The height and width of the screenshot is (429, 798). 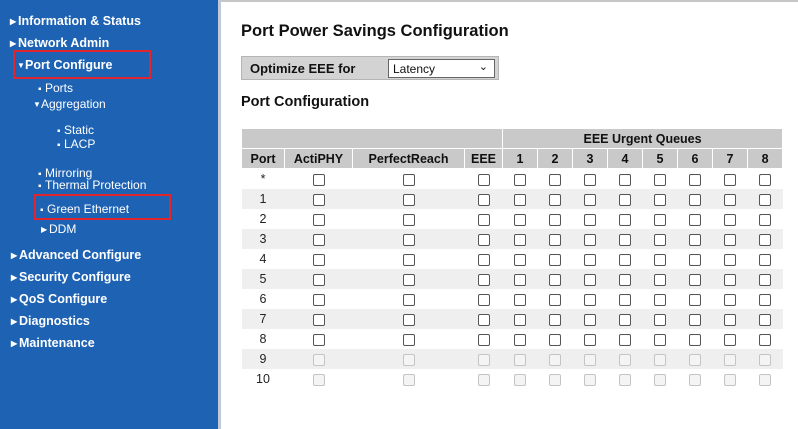 I want to click on nav-network-admin: ▶ Network Admin, so click(x=59, y=43).